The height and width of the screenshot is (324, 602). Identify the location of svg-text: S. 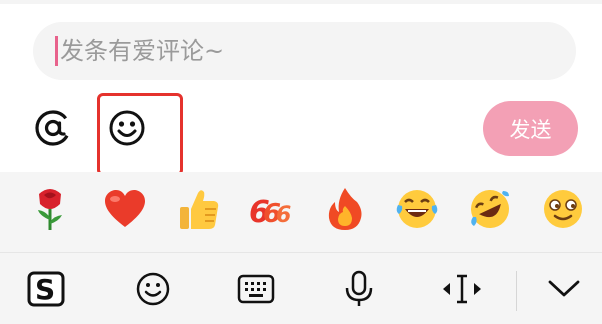
(45, 289).